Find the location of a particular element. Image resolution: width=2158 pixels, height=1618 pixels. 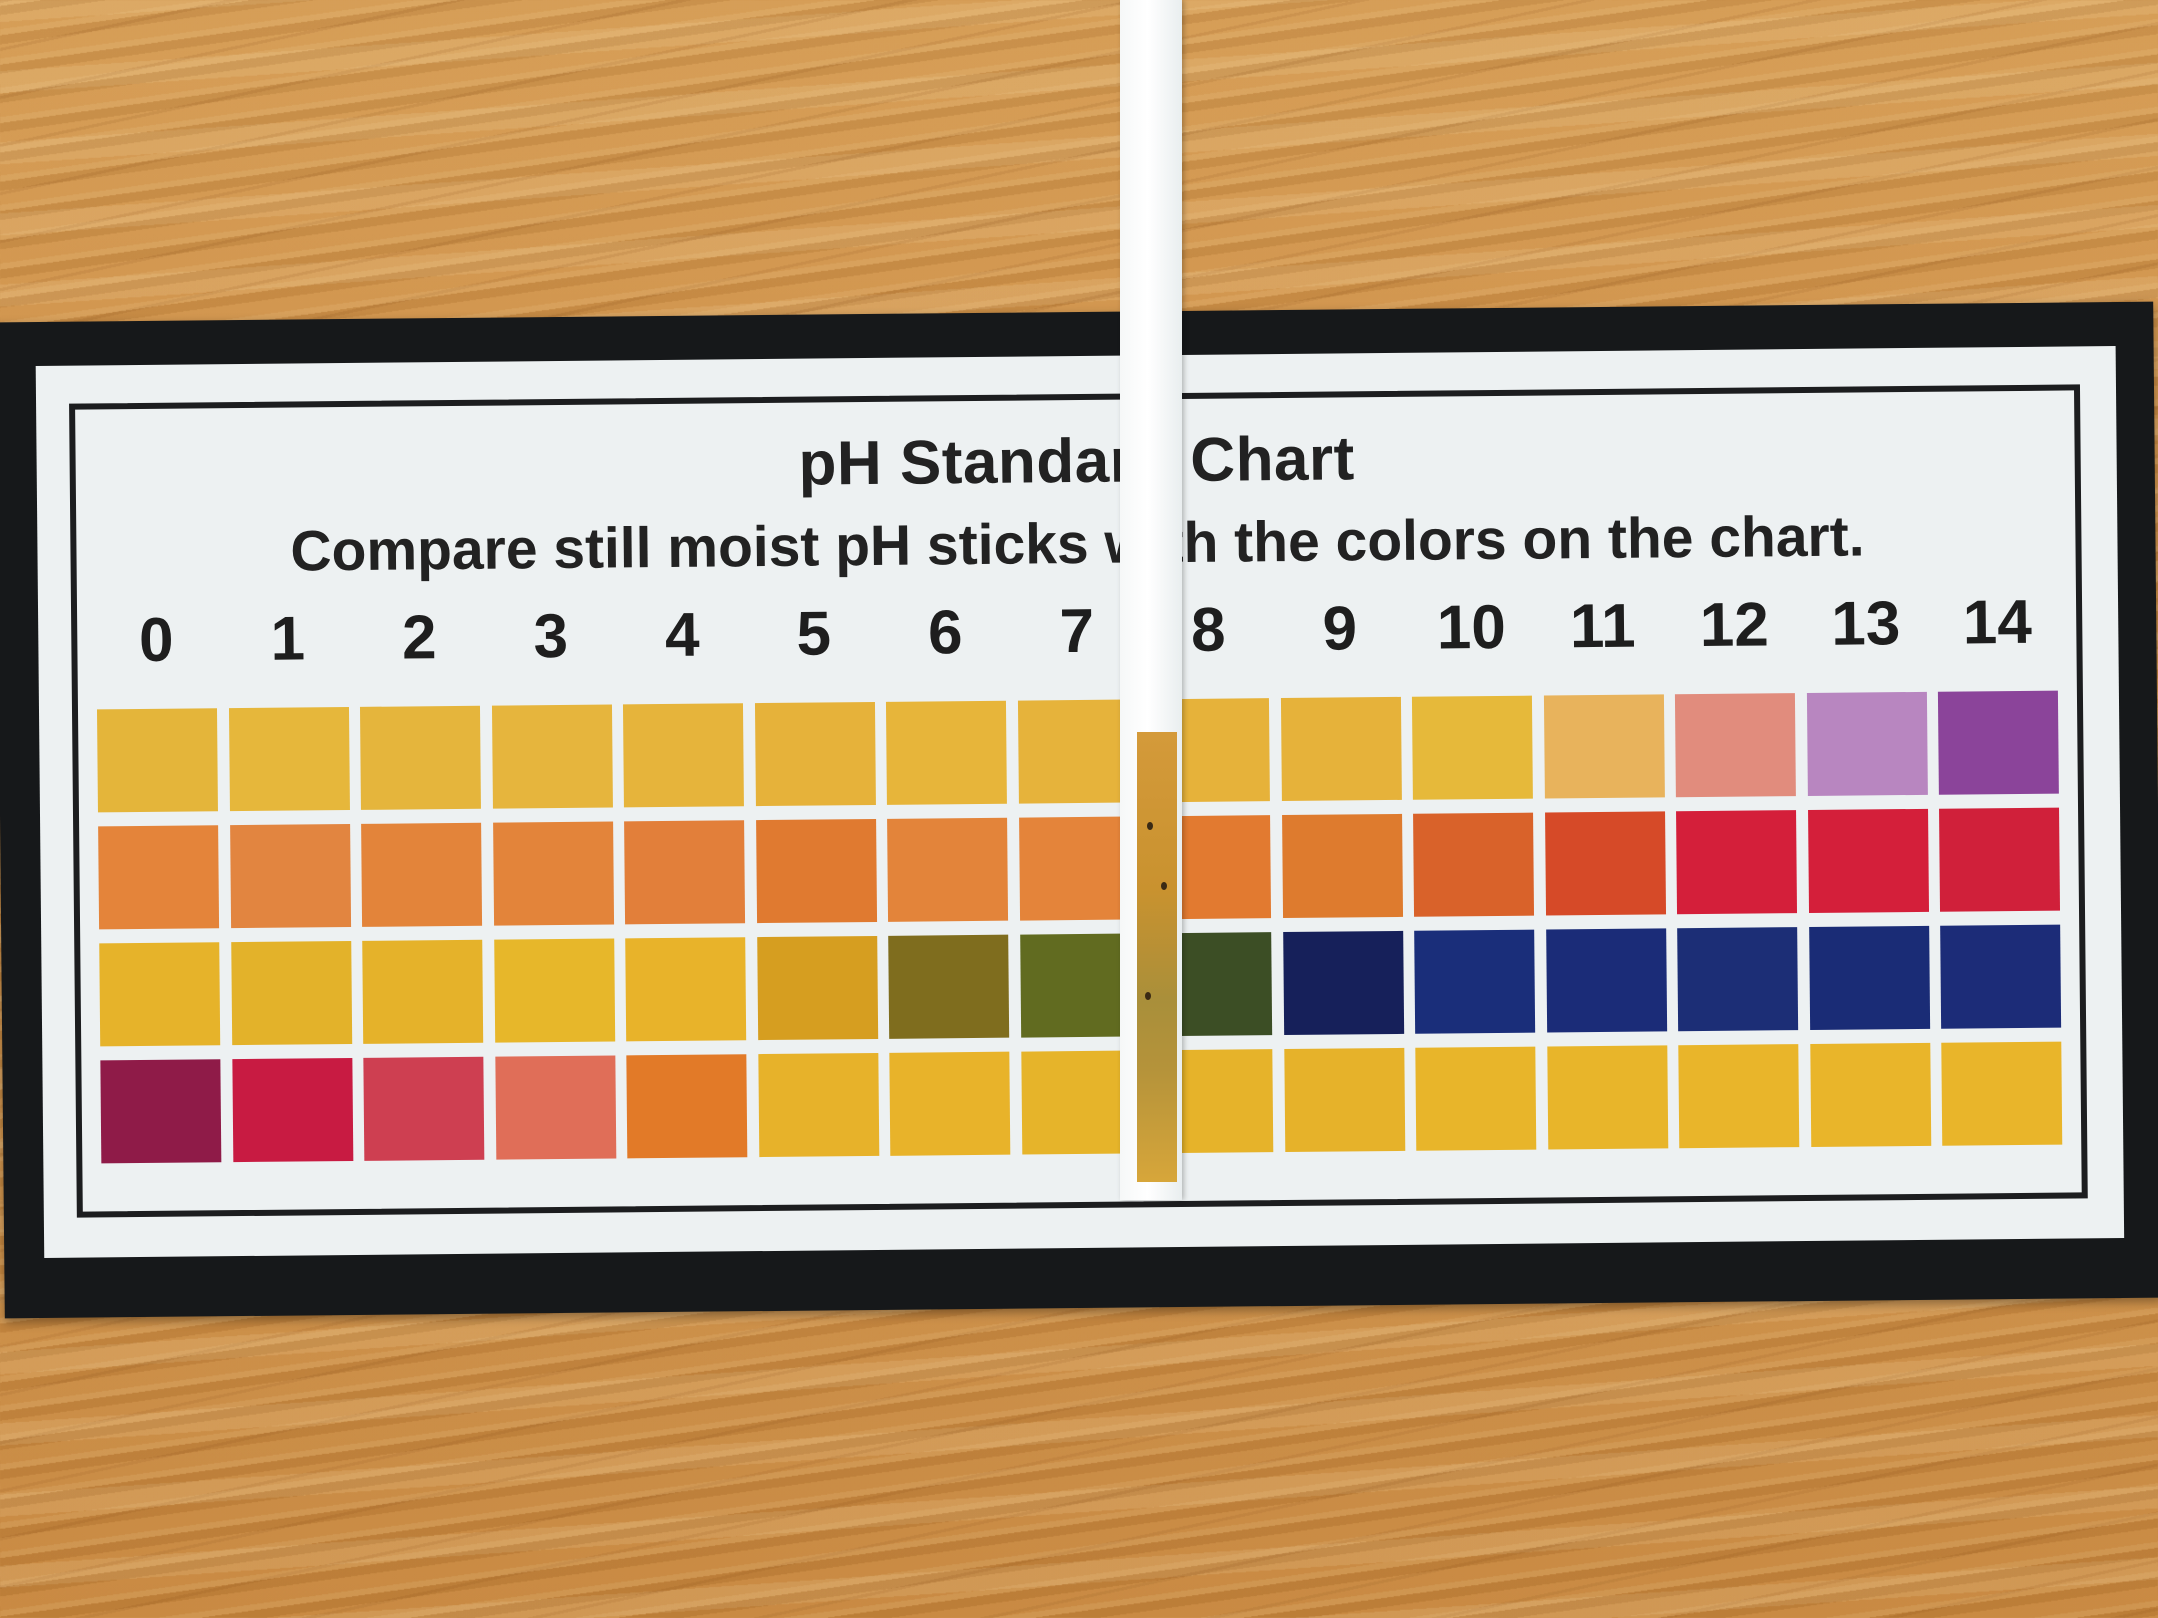

ph-label-10: 10 is located at coordinates (1471, 627).